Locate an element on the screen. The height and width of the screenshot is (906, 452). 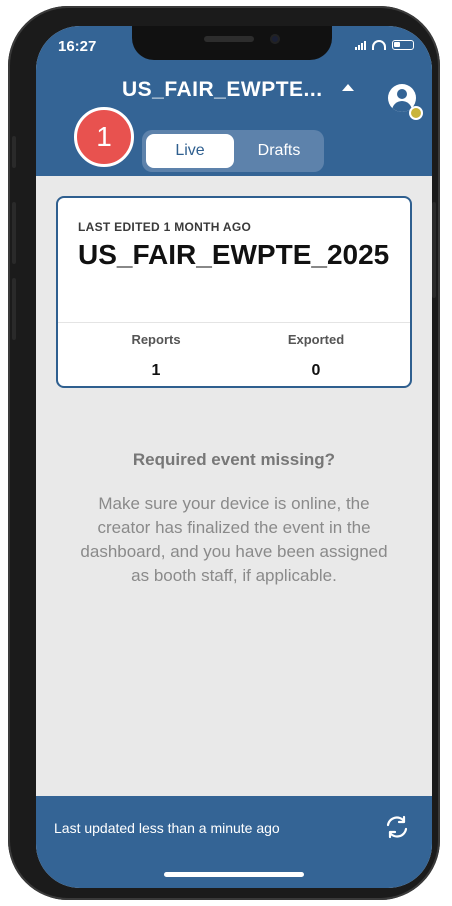
online-status-dot is located at coordinates (416, 113).